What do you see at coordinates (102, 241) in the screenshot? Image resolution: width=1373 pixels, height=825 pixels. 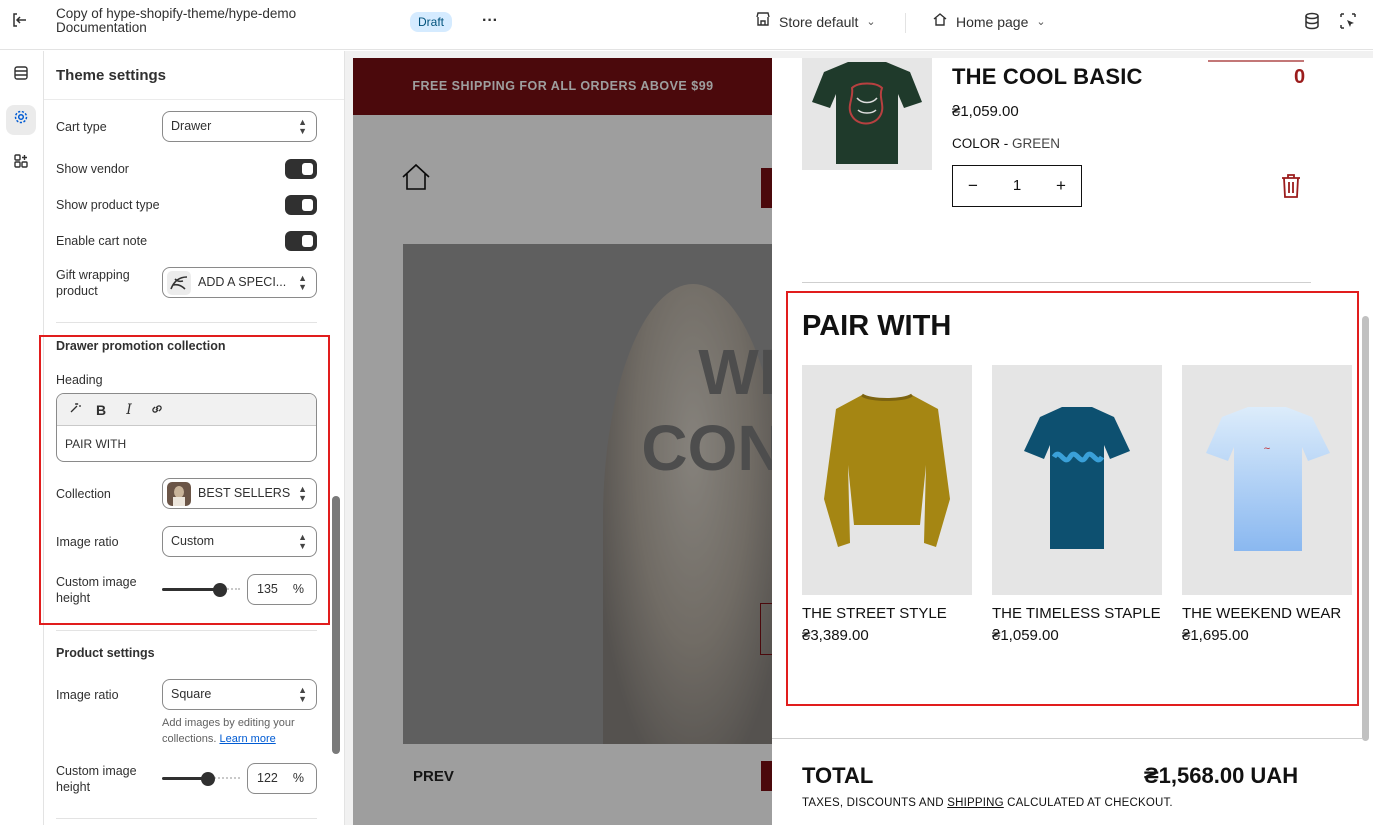 I see `enable-cart-note-label: Enable cart note` at bounding box center [102, 241].